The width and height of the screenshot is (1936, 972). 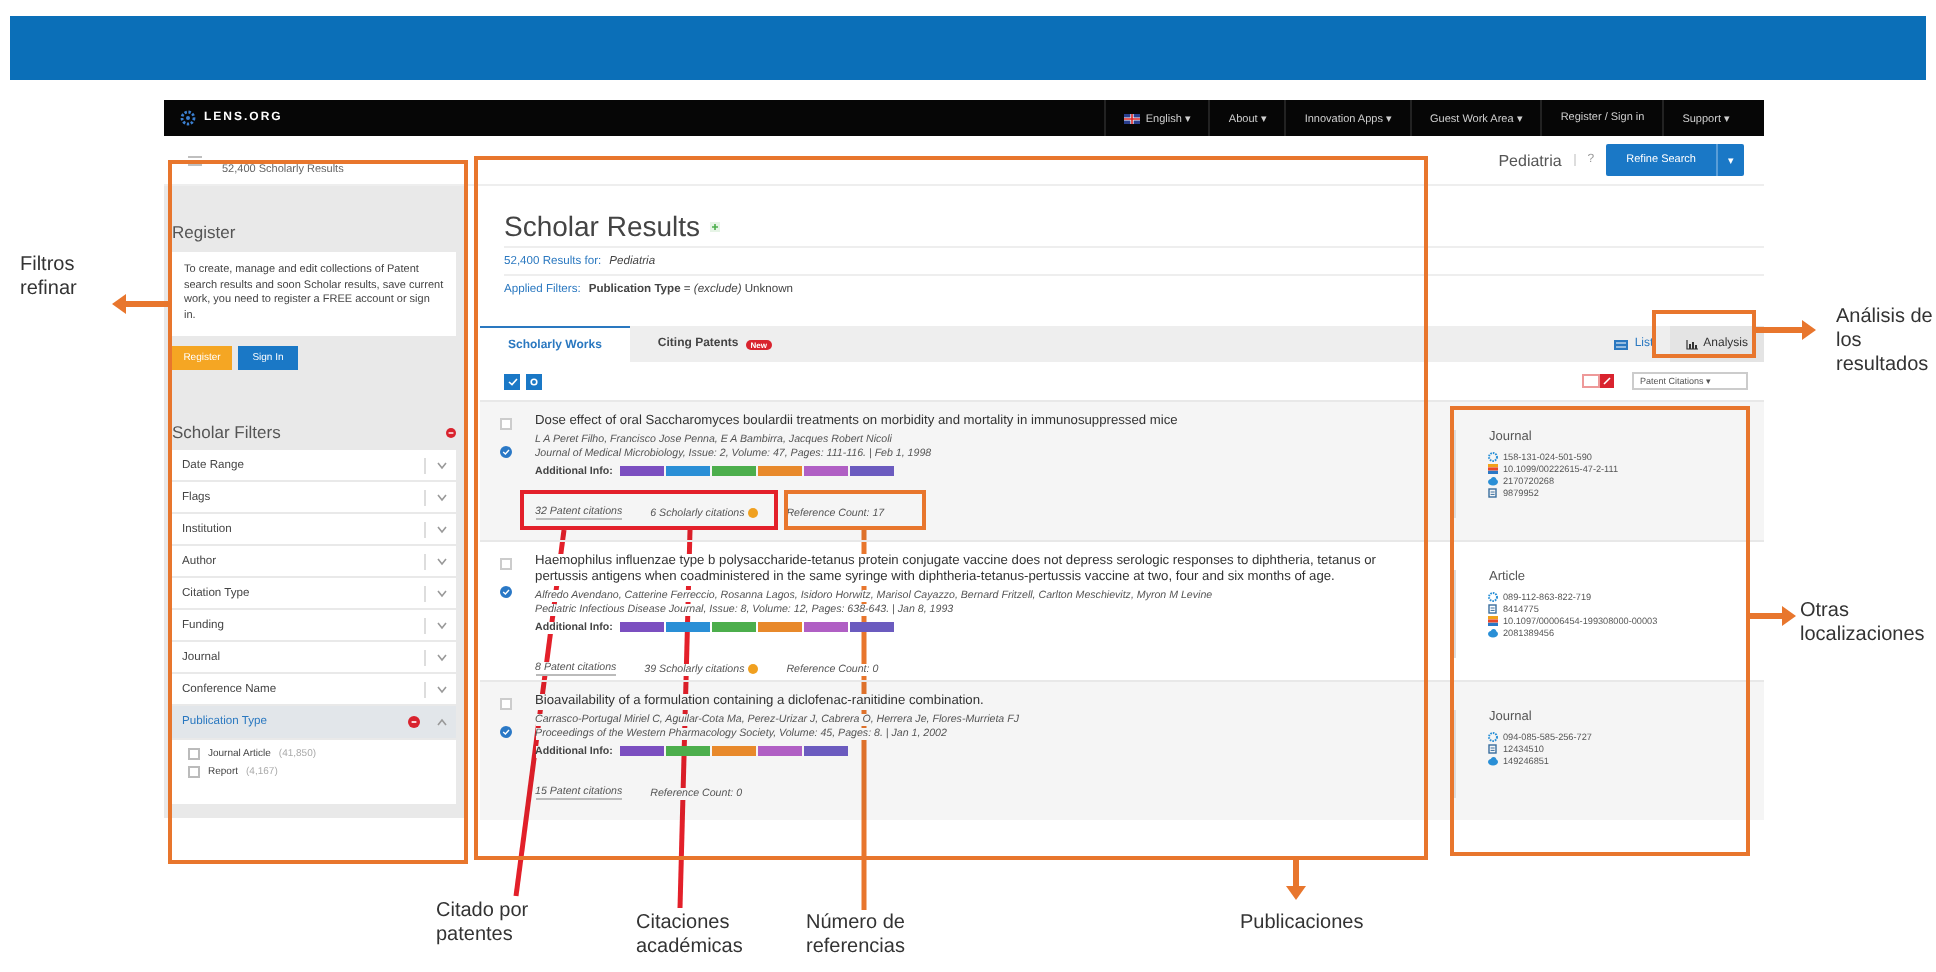 What do you see at coordinates (1691, 344) in the screenshot?
I see `bar-chart-icon` at bounding box center [1691, 344].